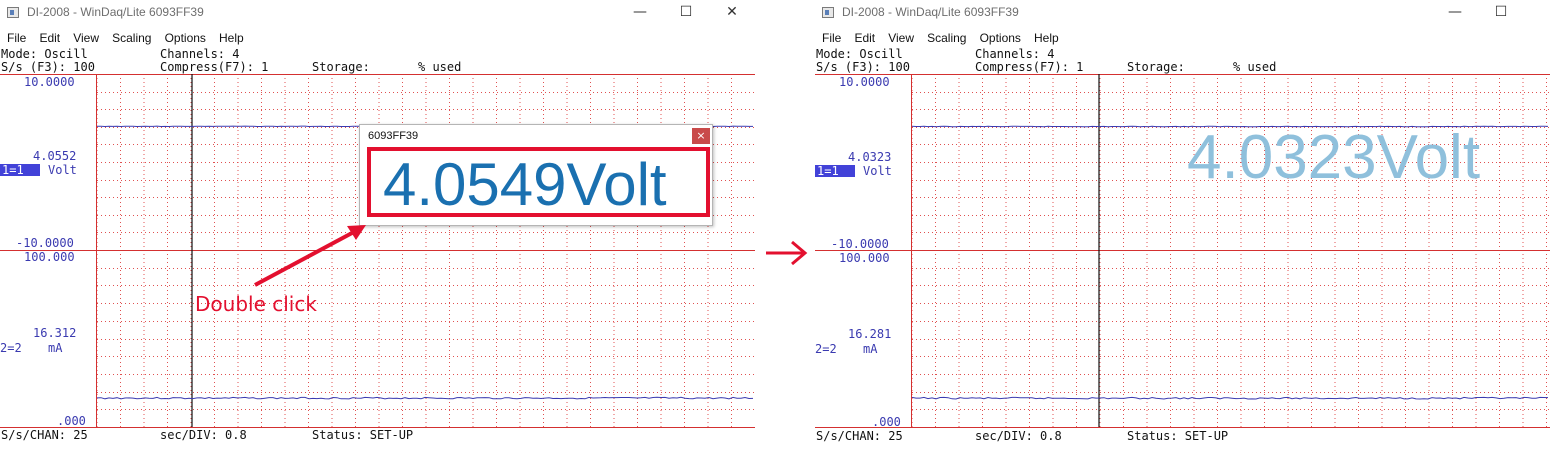 The width and height of the screenshot is (1550, 450). I want to click on floating-reading: 4.0323Volt, so click(1334, 157).